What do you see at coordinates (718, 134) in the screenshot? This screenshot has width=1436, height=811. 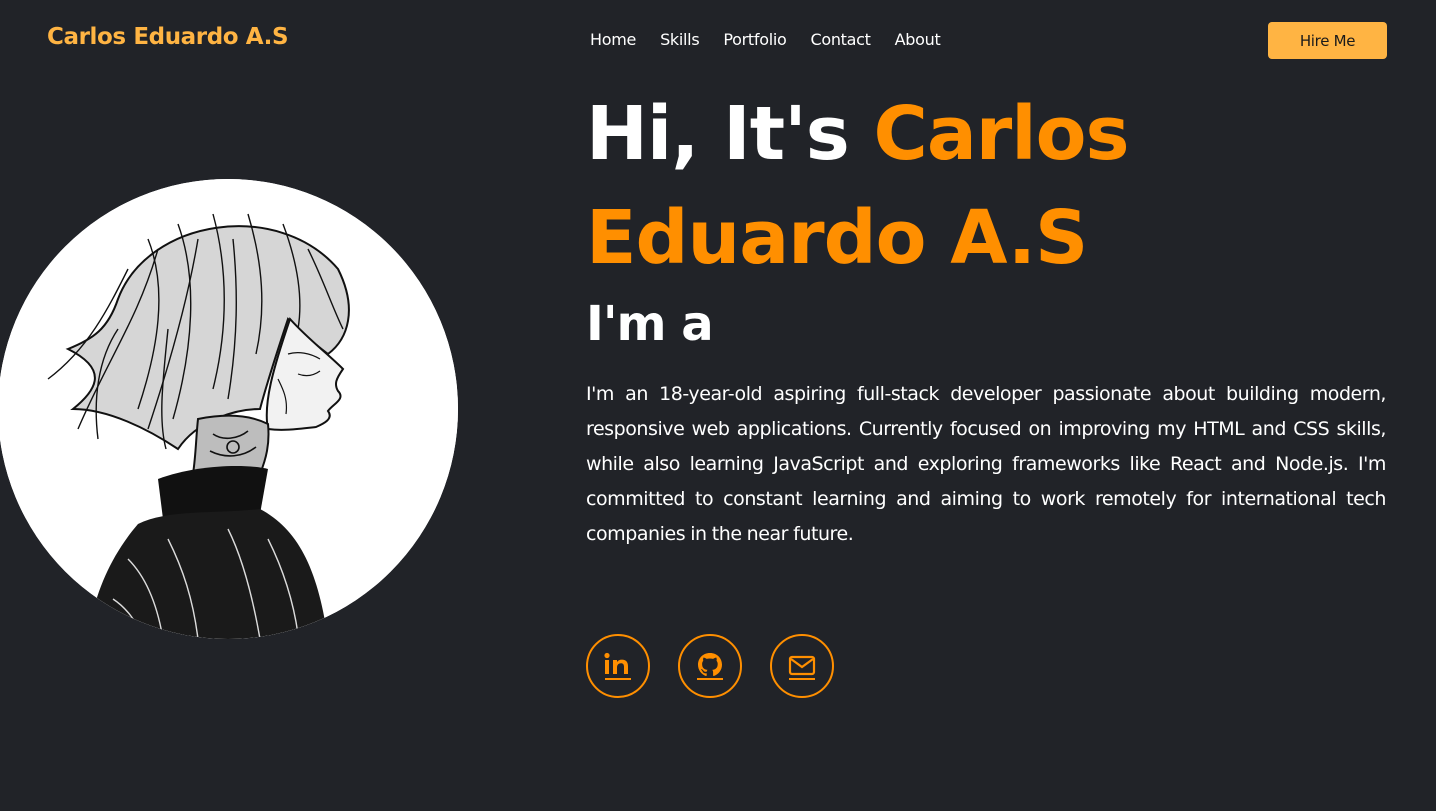 I see `hero-greeting: Hi, It's` at bounding box center [718, 134].